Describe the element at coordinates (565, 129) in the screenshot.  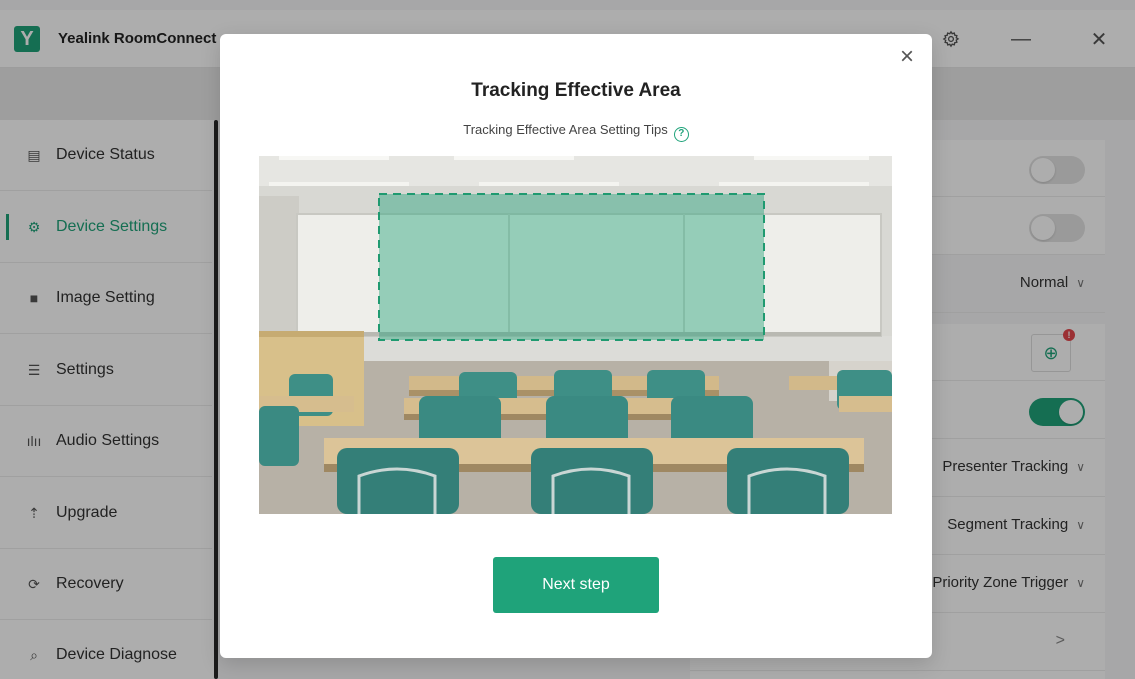
I see `tips-text: Tracking Effective Area Setting Tips` at that location.